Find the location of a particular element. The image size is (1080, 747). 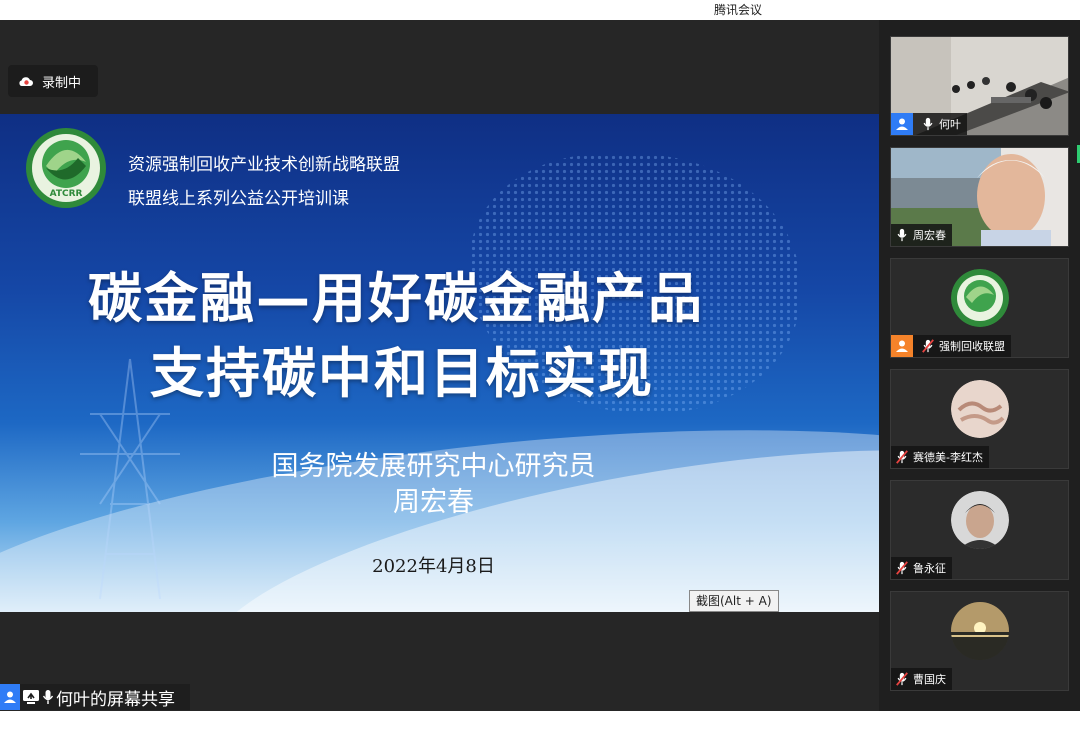

participant-label: 周宏春 is located at coordinates (921, 235).